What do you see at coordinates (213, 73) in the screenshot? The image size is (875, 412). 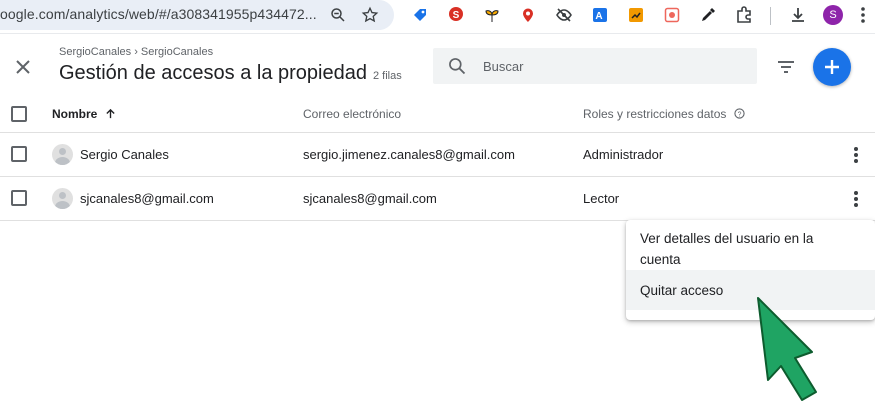 I see `page-title-text: Gestión de accesos a la propiedad` at bounding box center [213, 73].